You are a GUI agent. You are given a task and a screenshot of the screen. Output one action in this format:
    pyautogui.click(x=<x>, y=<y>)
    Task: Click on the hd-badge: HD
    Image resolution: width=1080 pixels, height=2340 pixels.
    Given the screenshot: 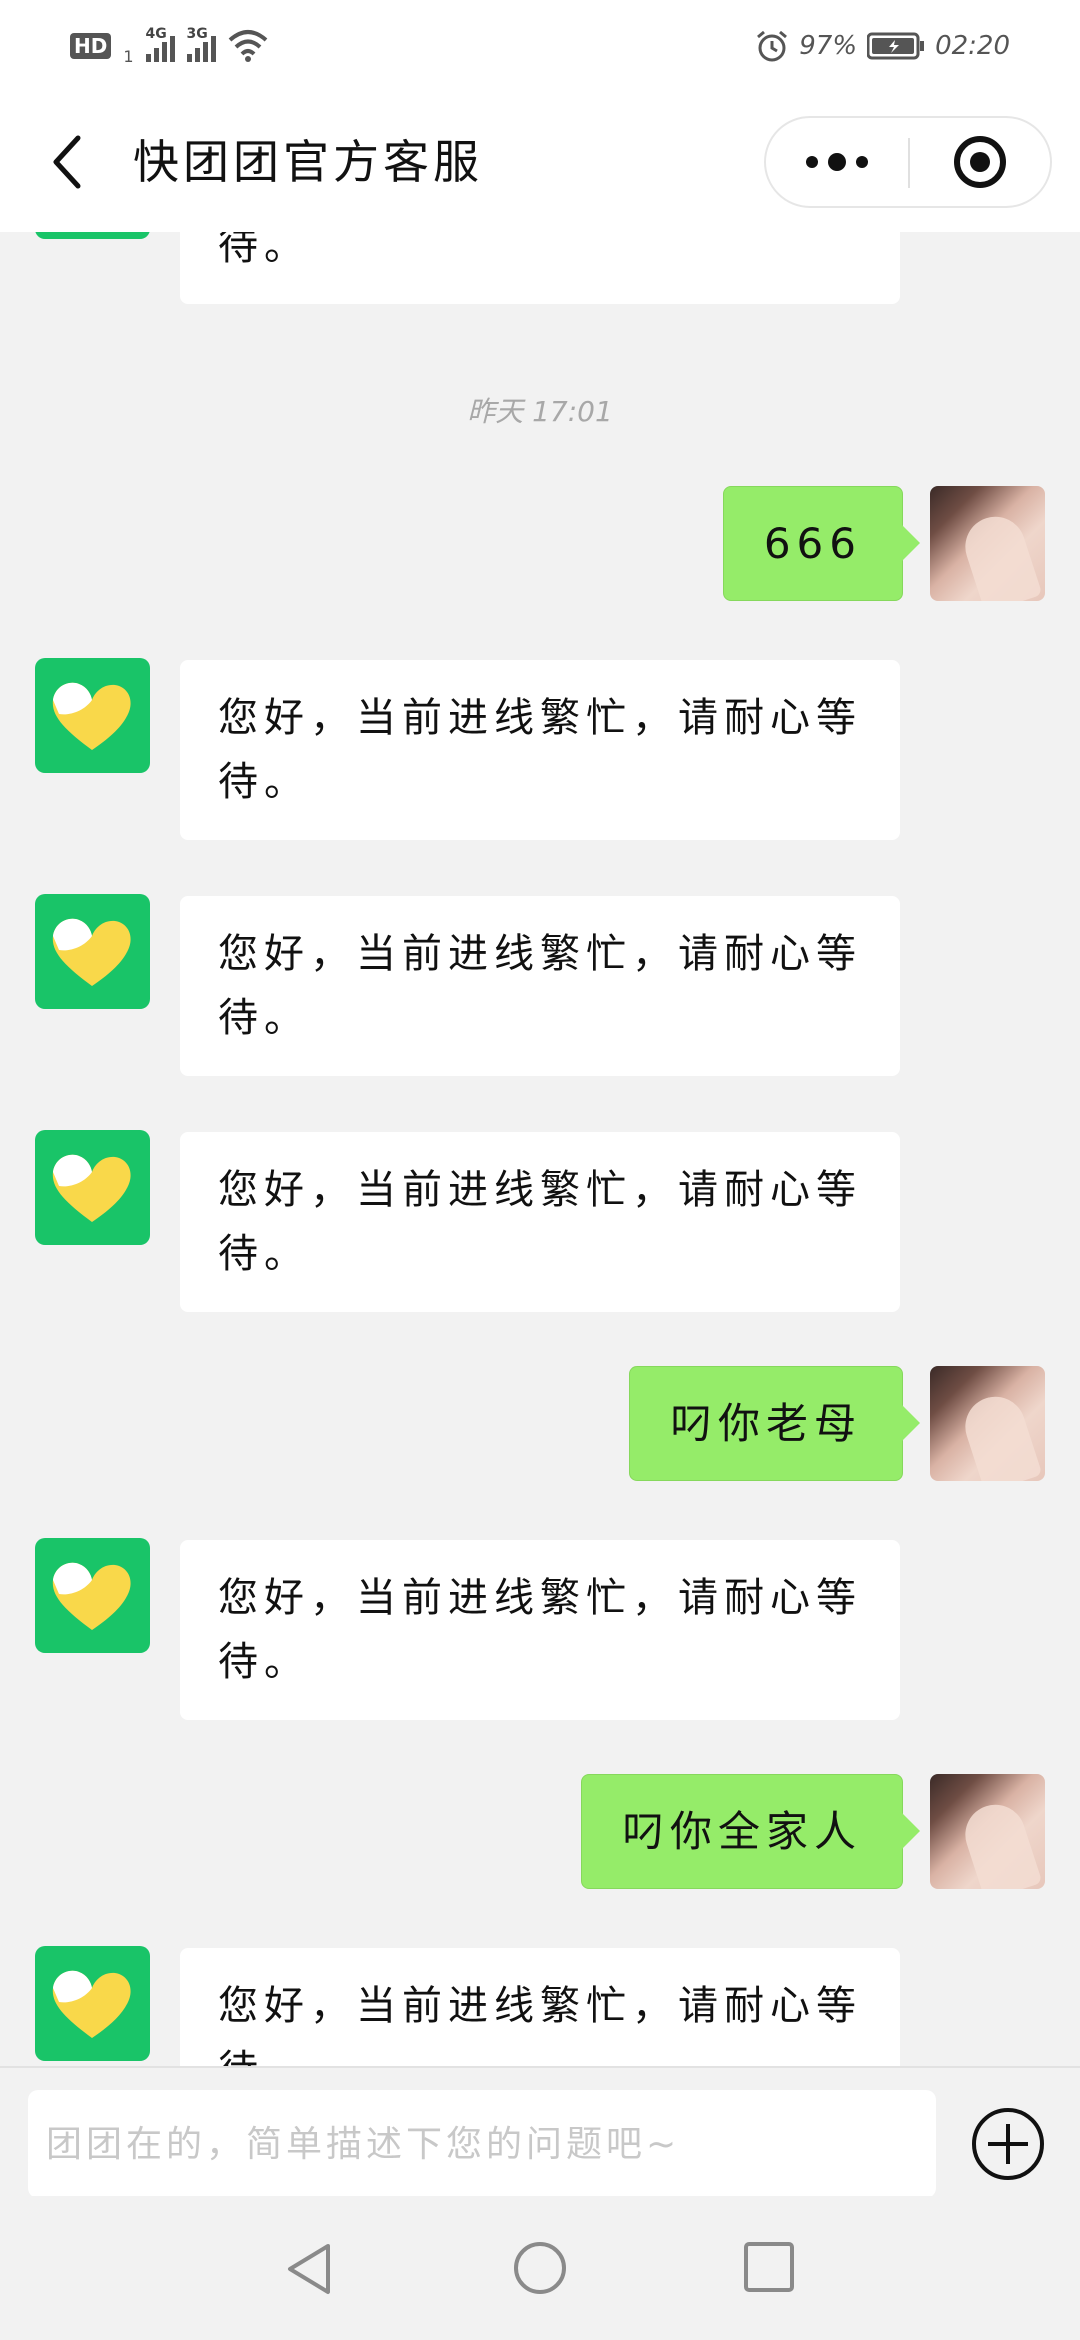 What is the action you would take?
    pyautogui.click(x=91, y=46)
    